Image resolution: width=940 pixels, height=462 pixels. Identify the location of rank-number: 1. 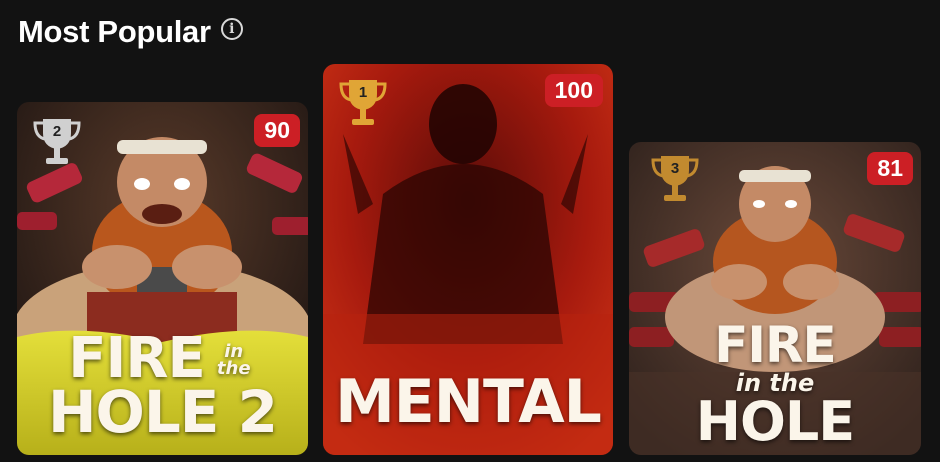
(363, 92).